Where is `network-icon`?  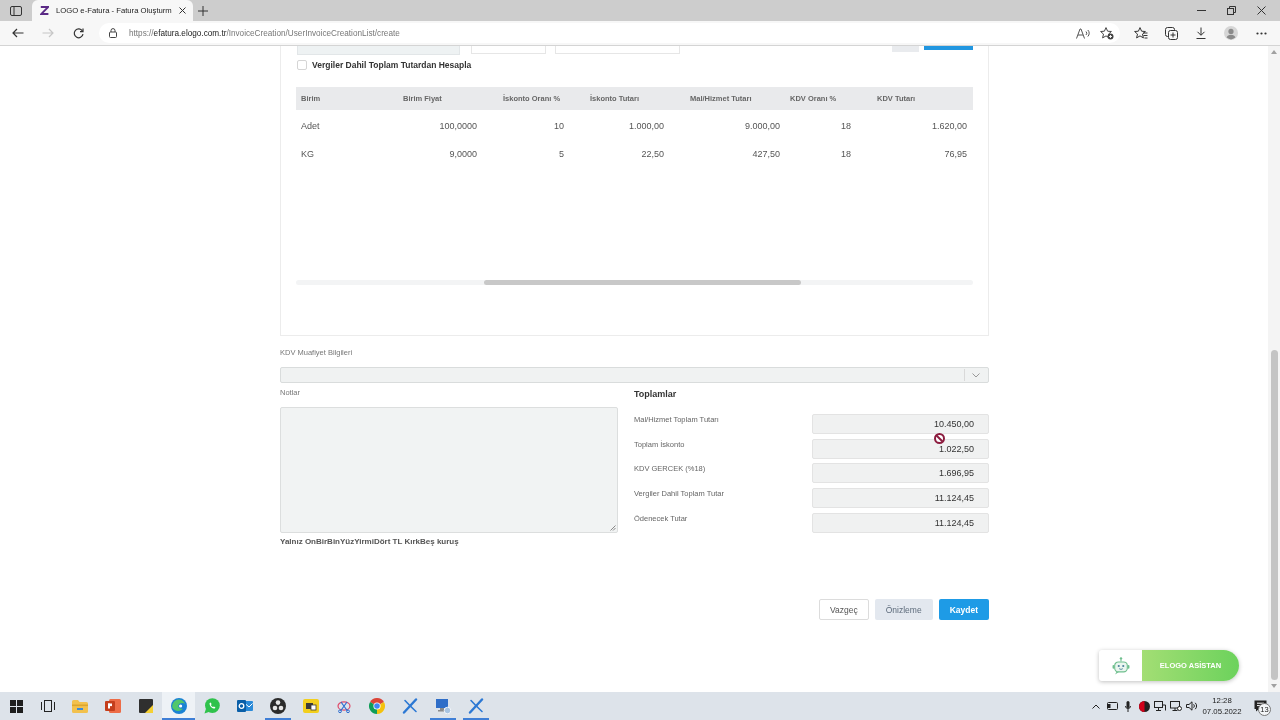
network-icon is located at coordinates (1160, 706).